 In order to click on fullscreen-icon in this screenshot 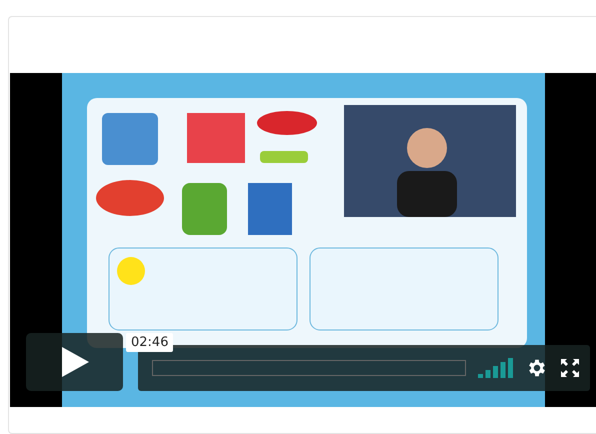, I will do `click(570, 368)`.